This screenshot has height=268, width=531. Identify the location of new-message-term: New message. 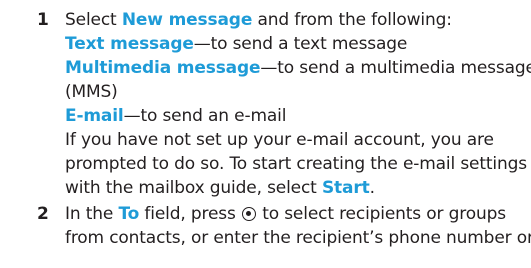
(187, 20).